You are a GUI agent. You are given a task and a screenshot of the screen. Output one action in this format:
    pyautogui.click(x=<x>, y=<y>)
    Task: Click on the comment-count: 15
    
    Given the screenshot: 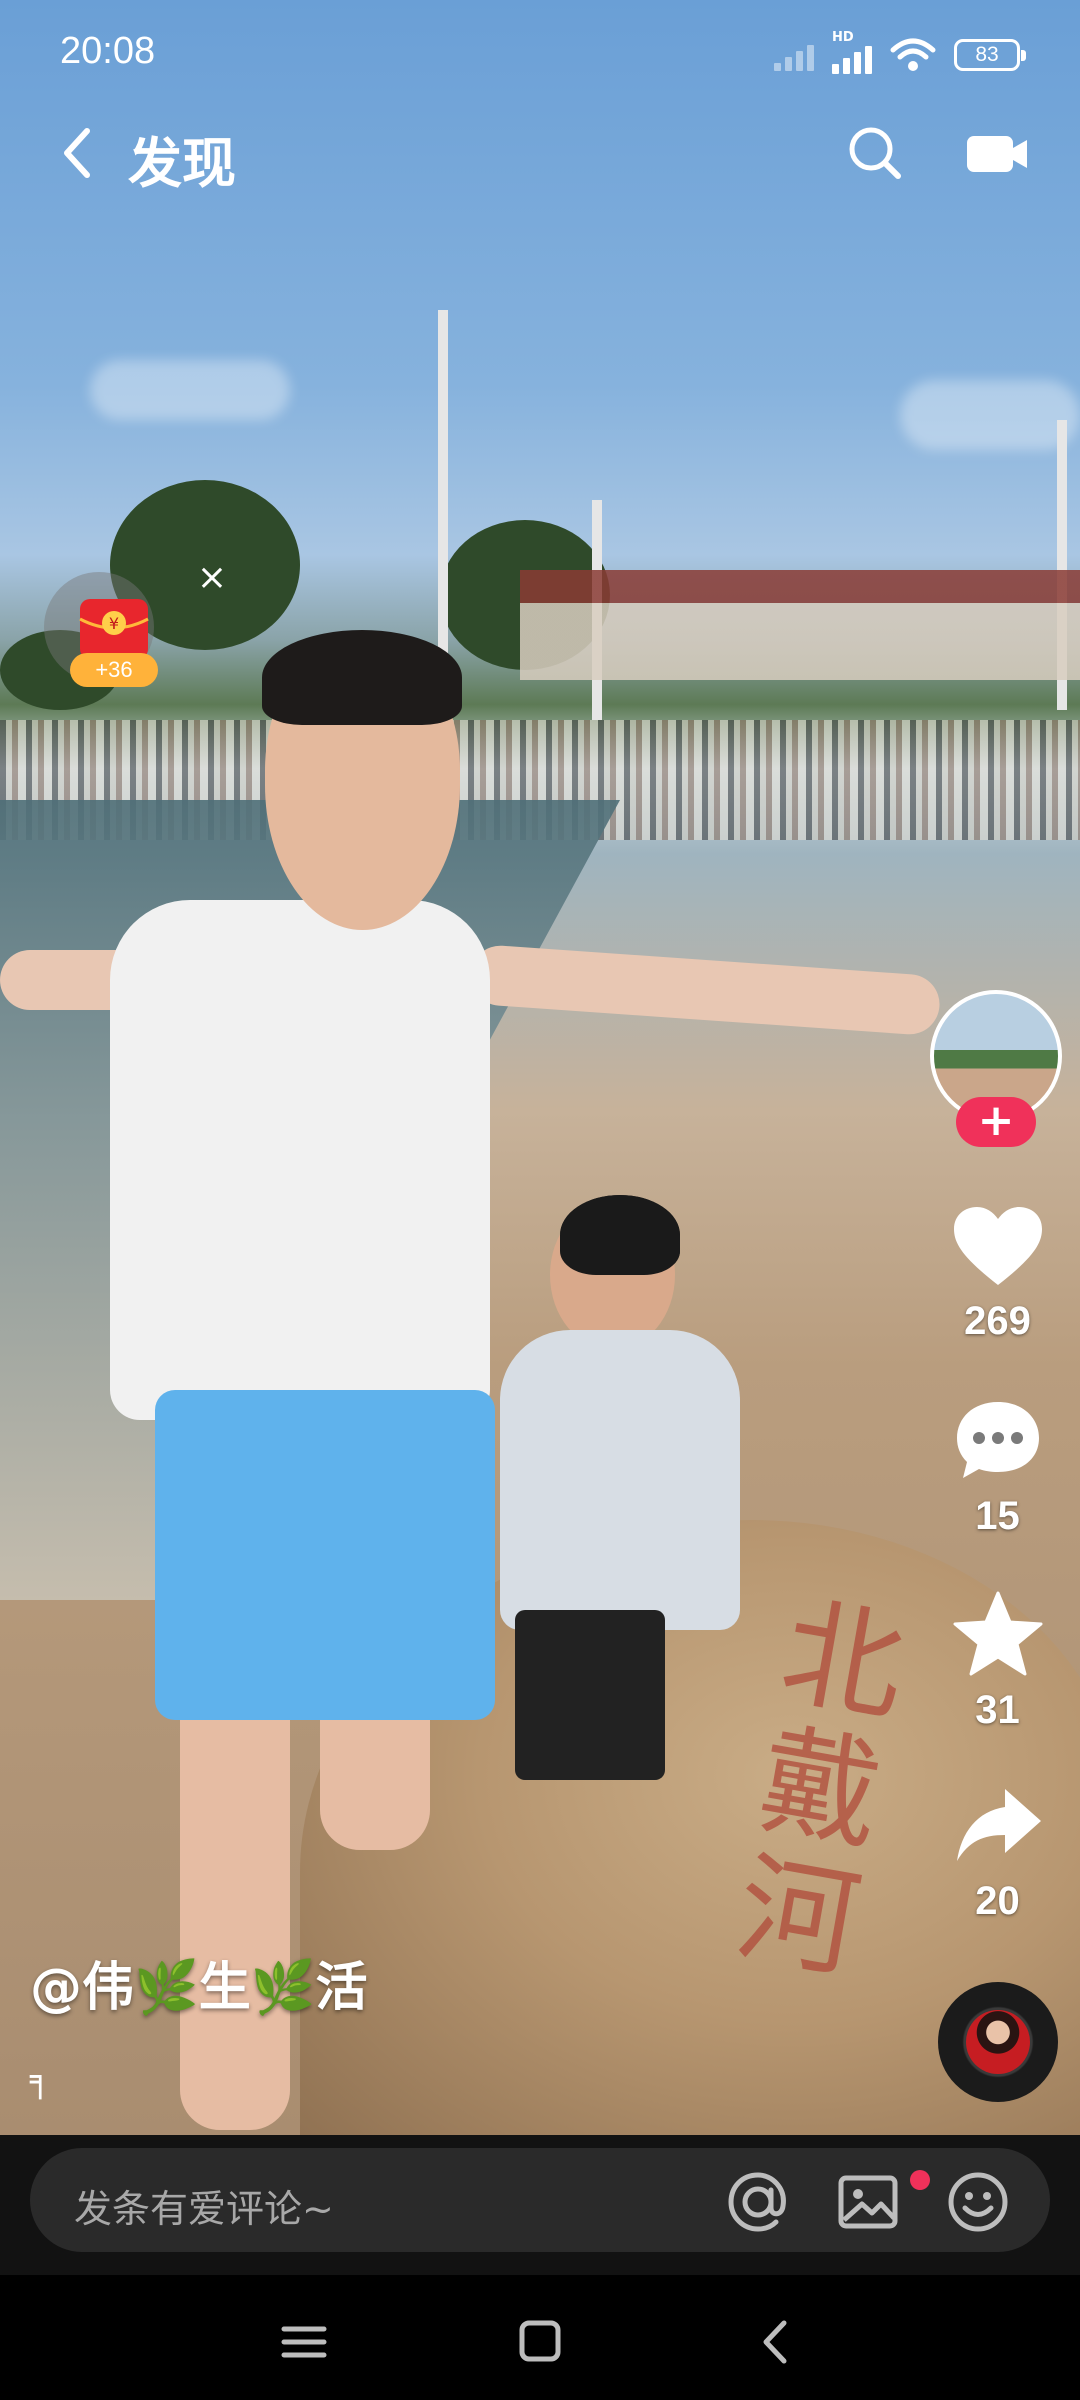 What is the action you would take?
    pyautogui.click(x=997, y=1516)
    